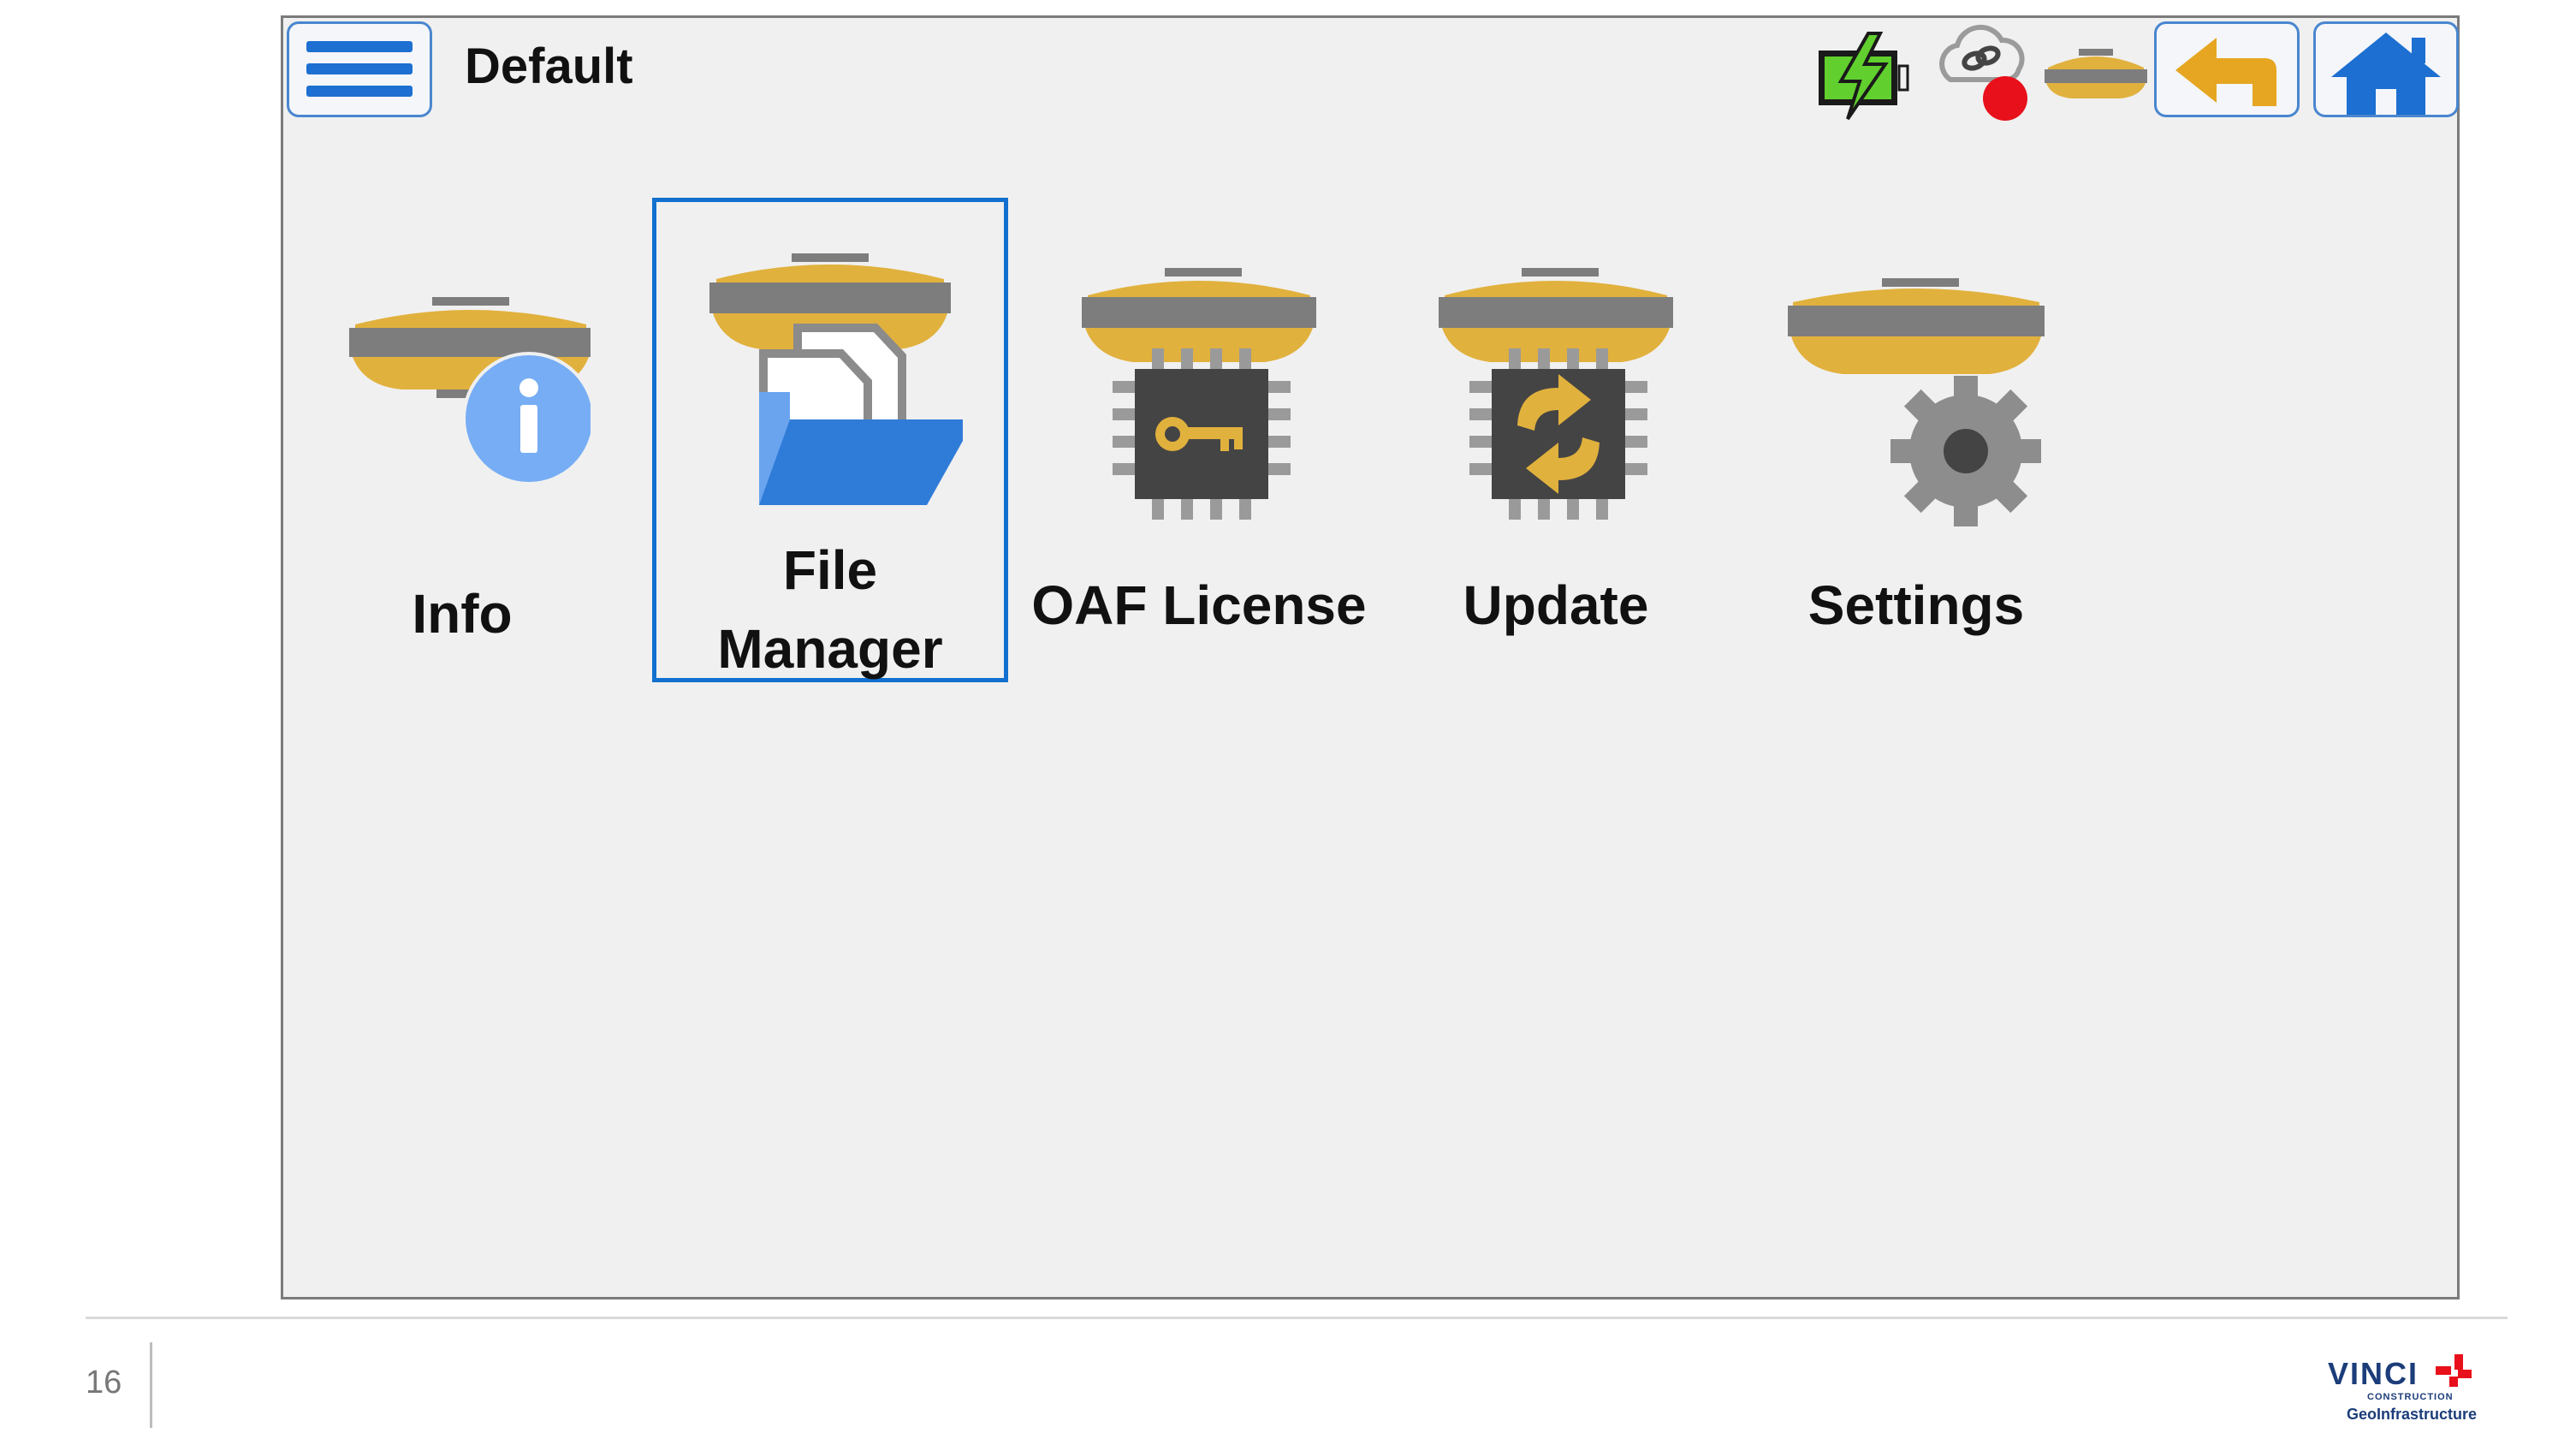  What do you see at coordinates (104, 1382) in the screenshot?
I see `page-number: 16` at bounding box center [104, 1382].